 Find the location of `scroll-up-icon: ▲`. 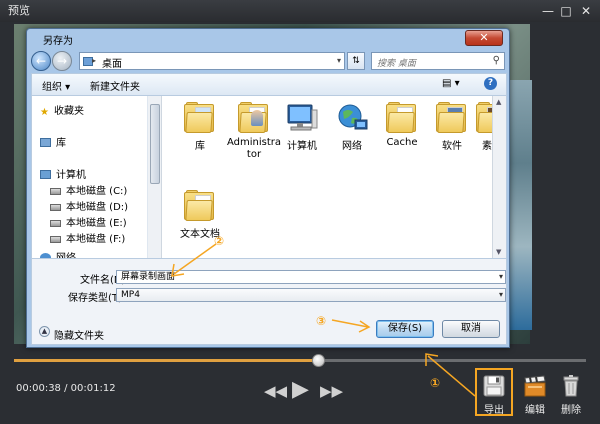

scroll-up-icon: ▲ is located at coordinates (498, 102).